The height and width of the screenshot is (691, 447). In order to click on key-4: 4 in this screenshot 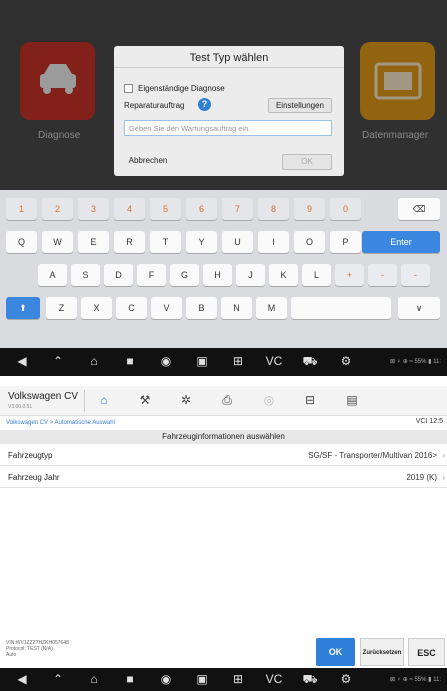, I will do `click(129, 209)`.